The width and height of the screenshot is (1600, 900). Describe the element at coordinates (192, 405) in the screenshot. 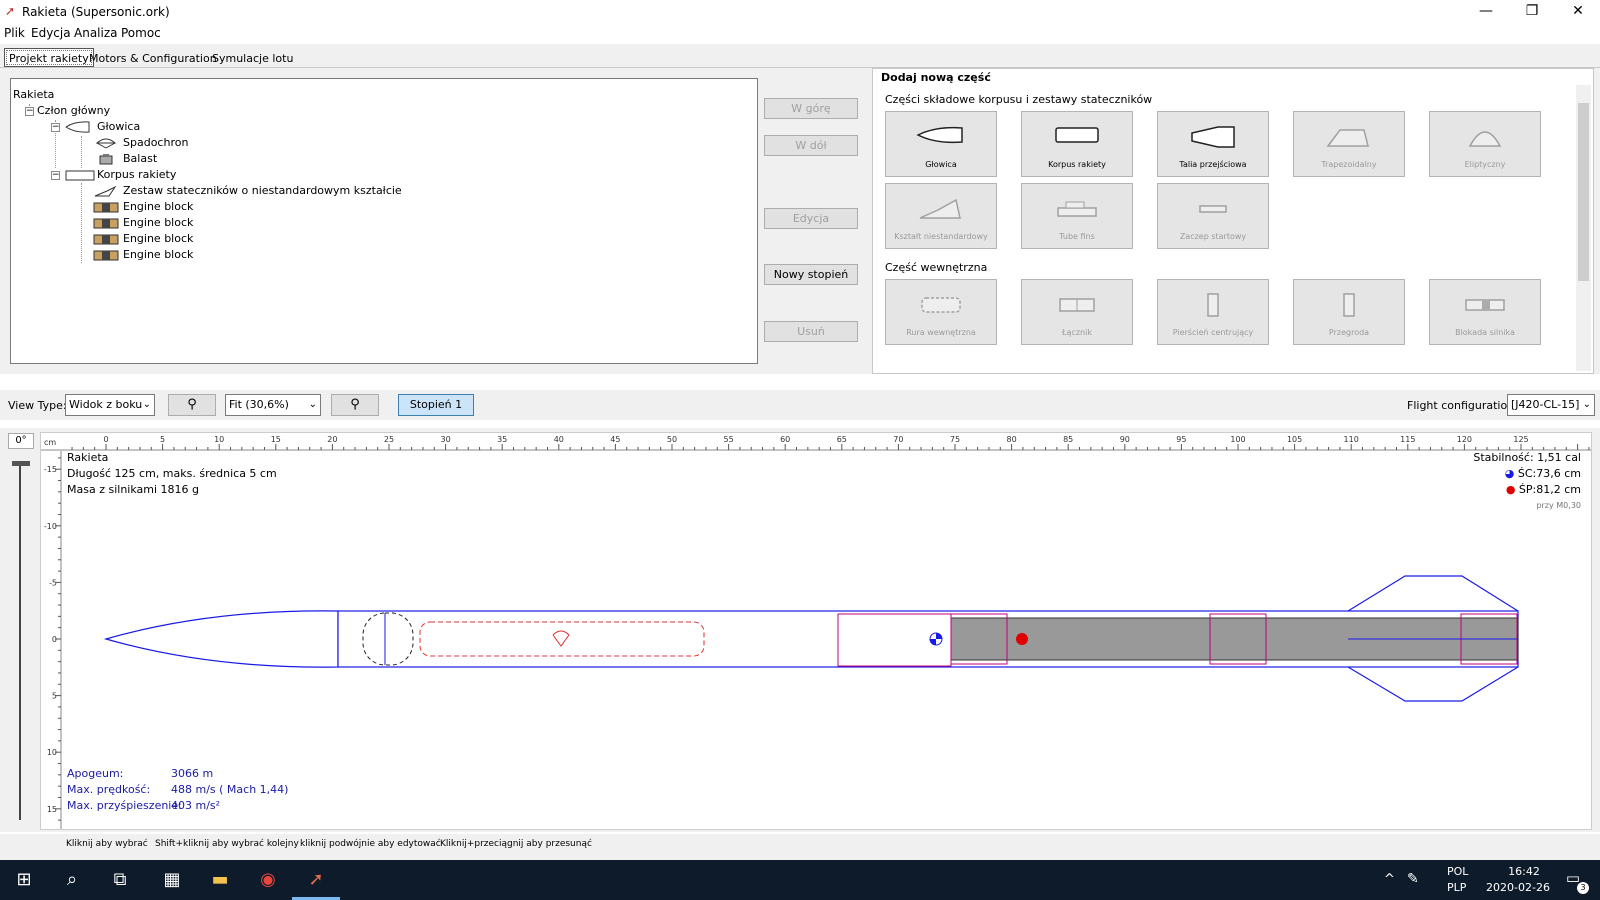

I see `zoom-in-button: ⚲` at that location.